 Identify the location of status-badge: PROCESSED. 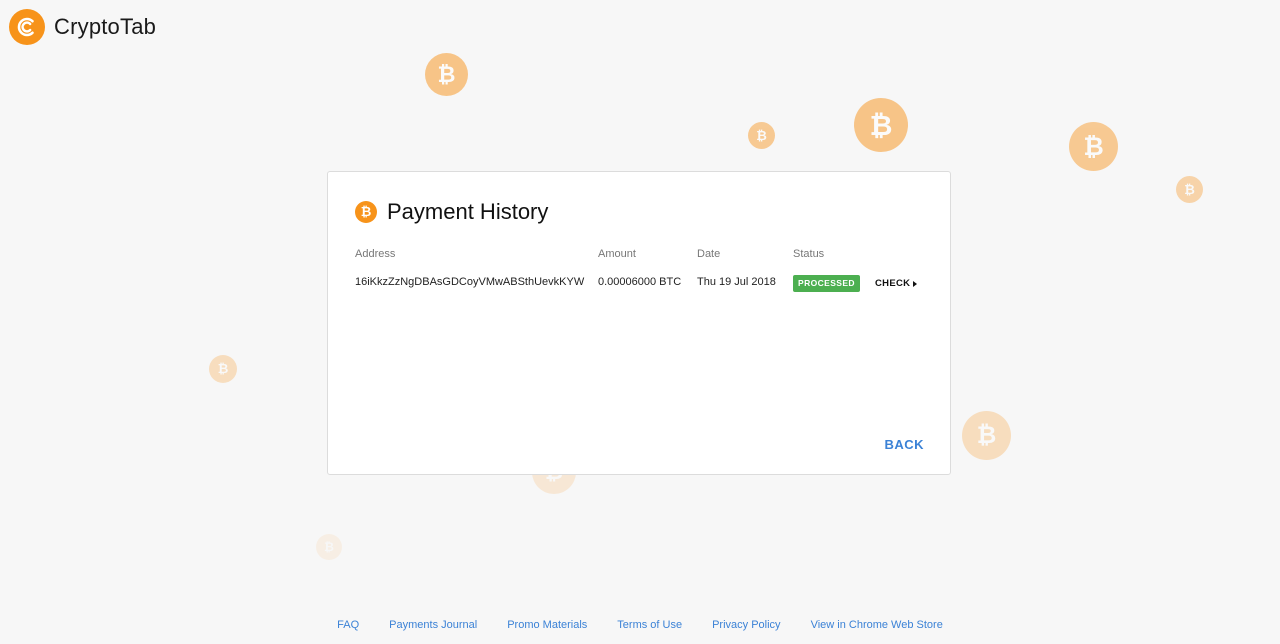
(826, 283).